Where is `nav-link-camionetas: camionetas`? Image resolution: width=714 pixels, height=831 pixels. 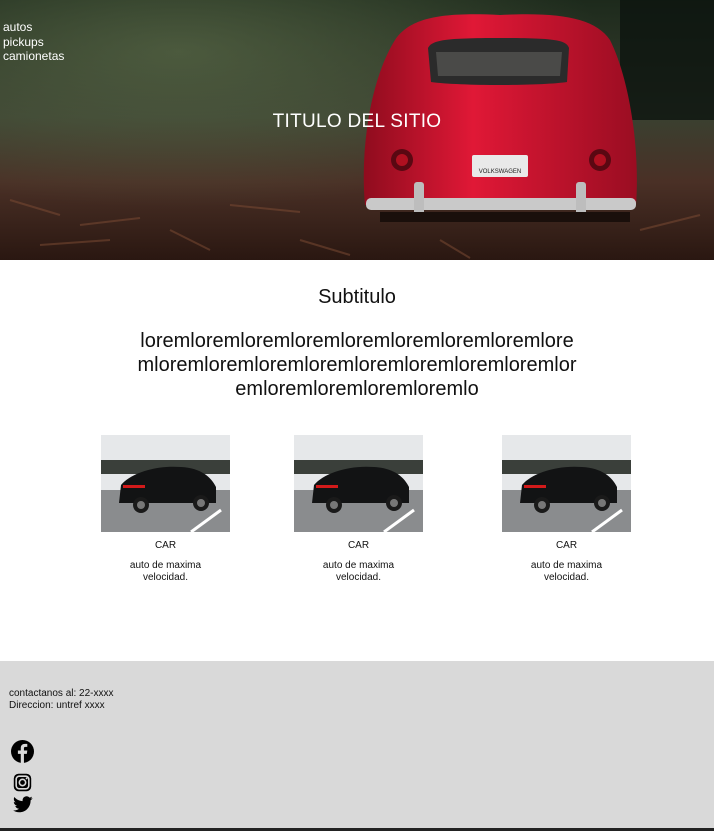
nav-link-camionetas: camionetas is located at coordinates (33, 56).